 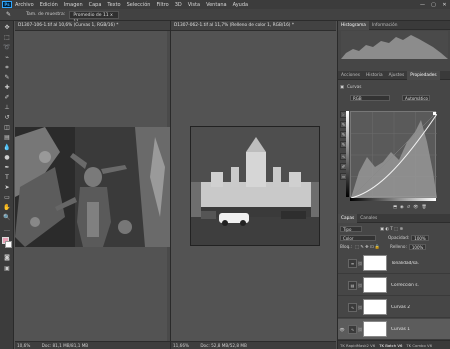 I want to click on photo-building-image, so click(x=255, y=186).